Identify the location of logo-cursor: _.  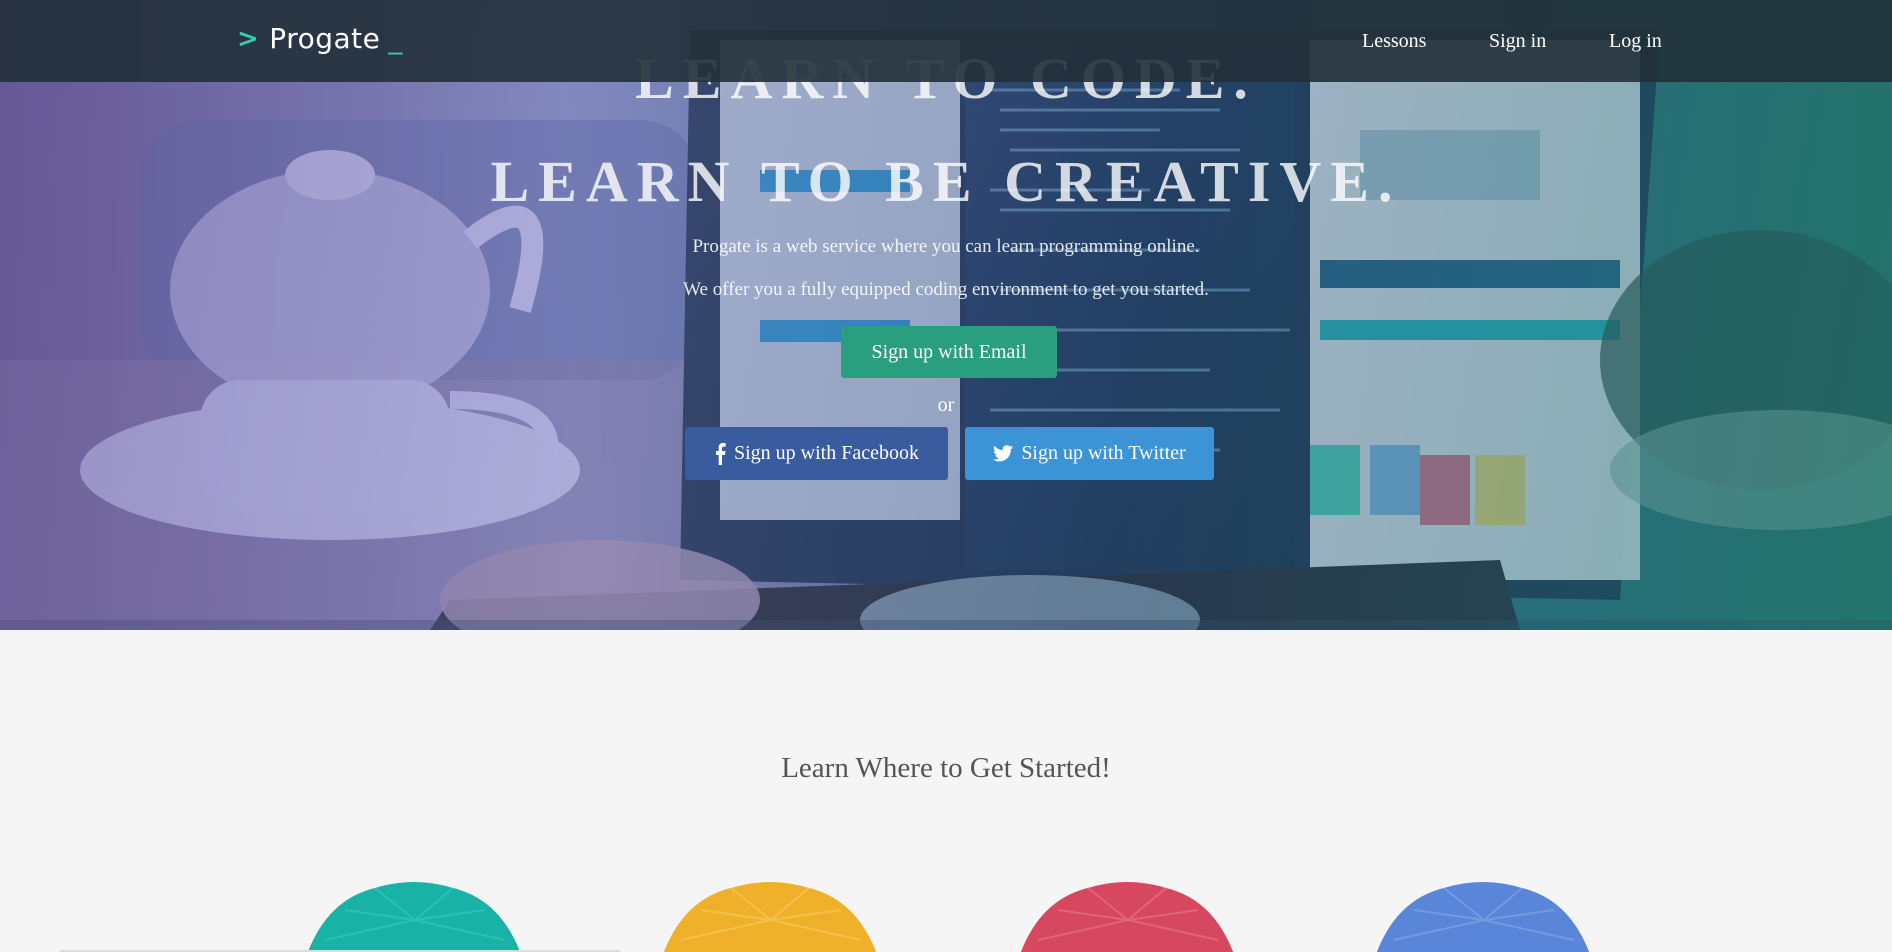
(395, 38).